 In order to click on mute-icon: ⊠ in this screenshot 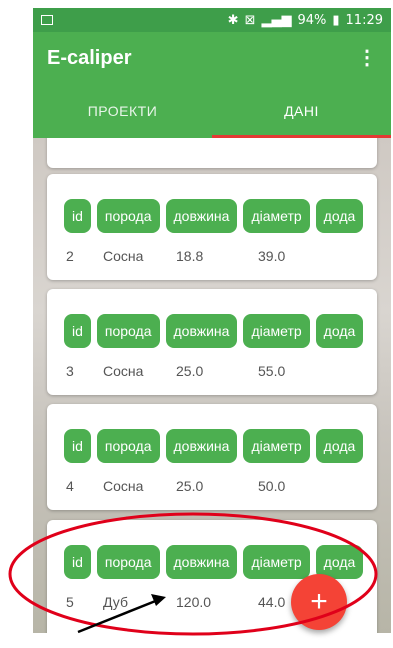, I will do `click(250, 20)`.